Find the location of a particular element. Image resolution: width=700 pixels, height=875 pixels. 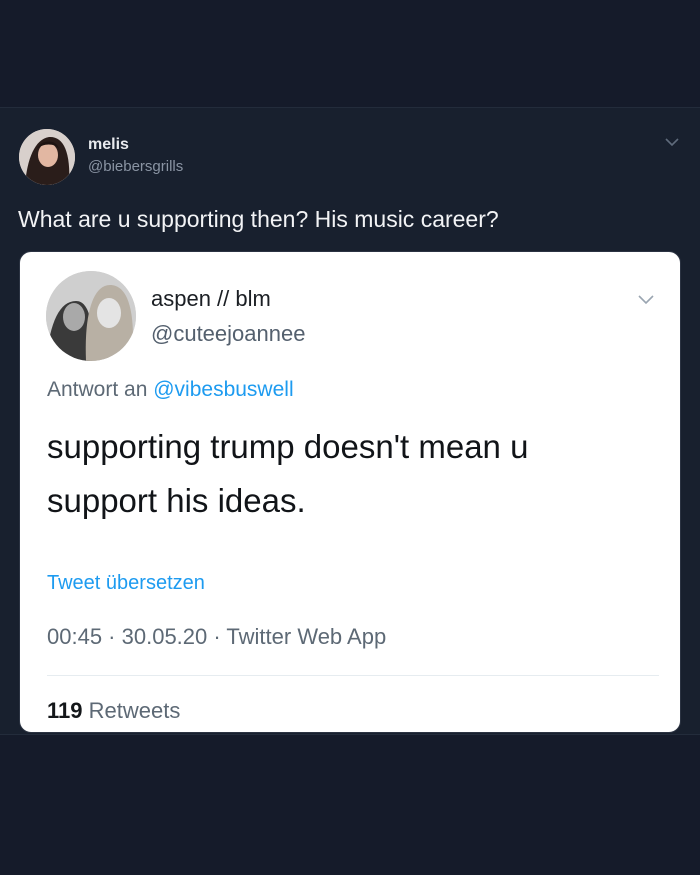

tweet-metadata: 00:45 · 30.05.20 · Twitter Web App is located at coordinates (217, 636).